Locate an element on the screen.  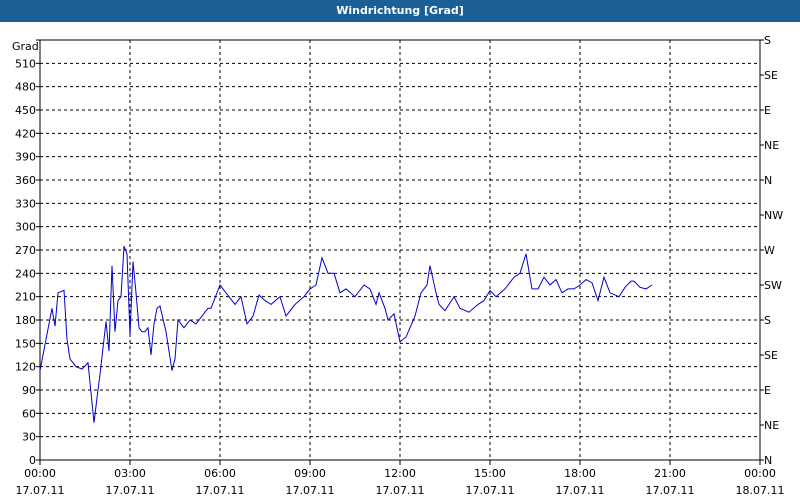
y-tick-label: 240 is located at coordinates (25, 273).